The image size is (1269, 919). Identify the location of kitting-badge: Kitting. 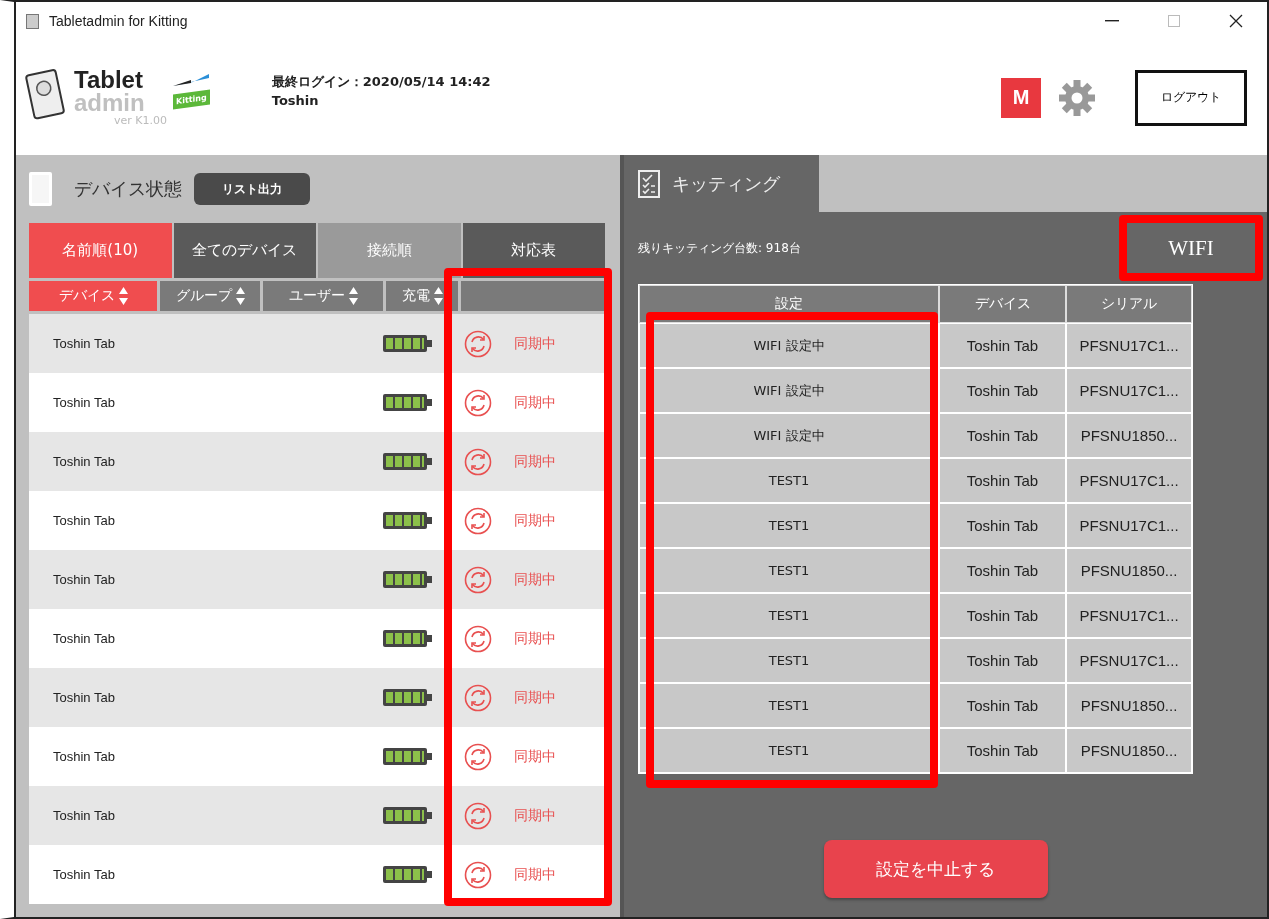
(191, 99).